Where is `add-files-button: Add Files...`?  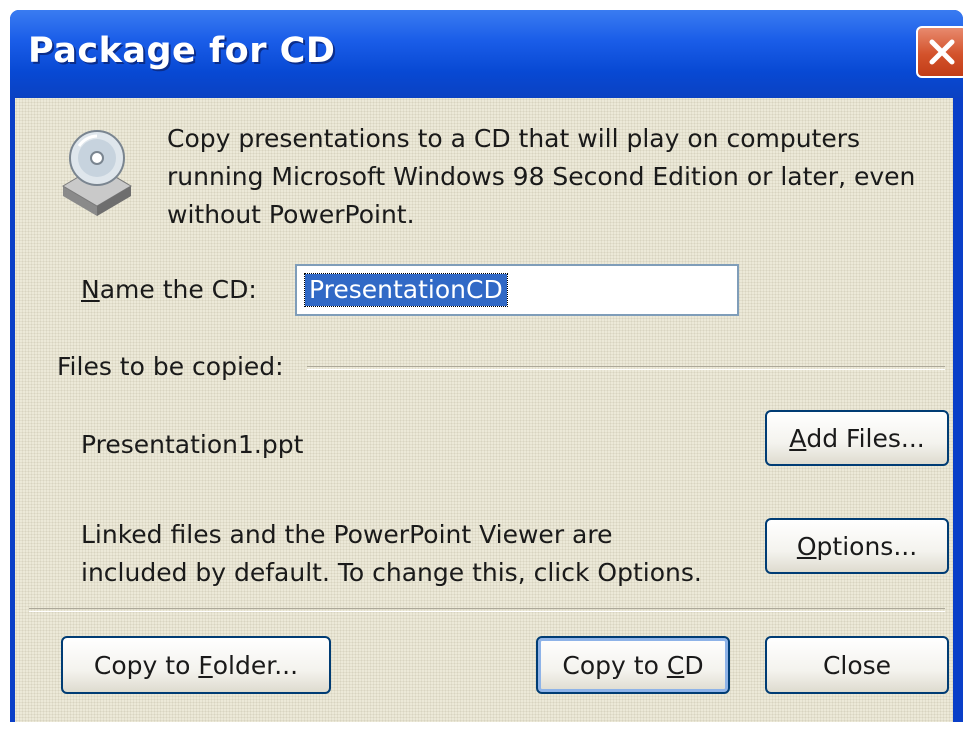
add-files-button: Add Files... is located at coordinates (857, 438).